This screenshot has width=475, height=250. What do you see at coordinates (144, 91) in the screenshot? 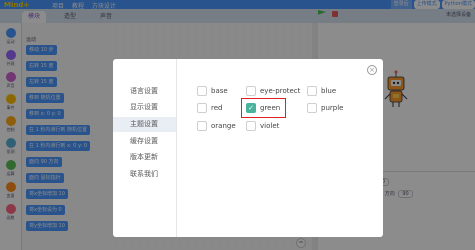
I see `sidebar-item-language: 语言设置` at bounding box center [144, 91].